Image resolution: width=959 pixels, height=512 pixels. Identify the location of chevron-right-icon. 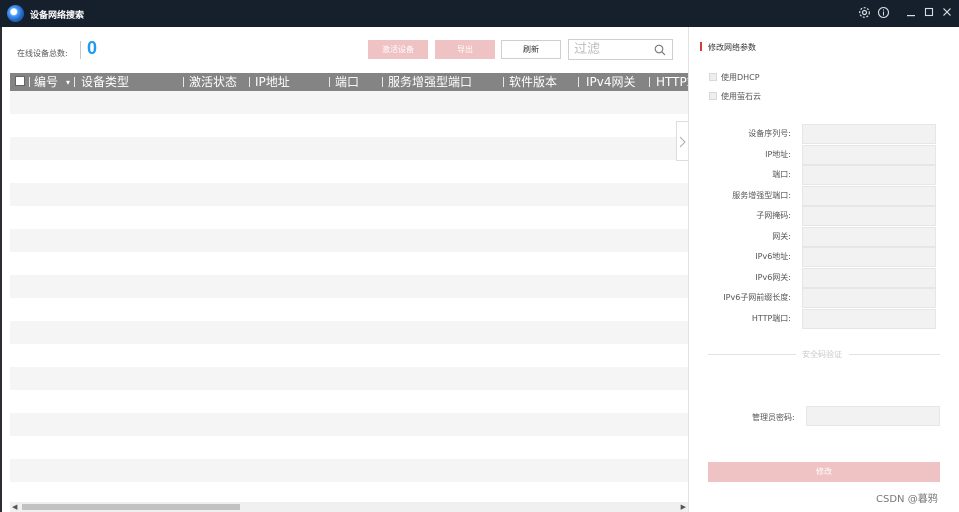
(682, 142).